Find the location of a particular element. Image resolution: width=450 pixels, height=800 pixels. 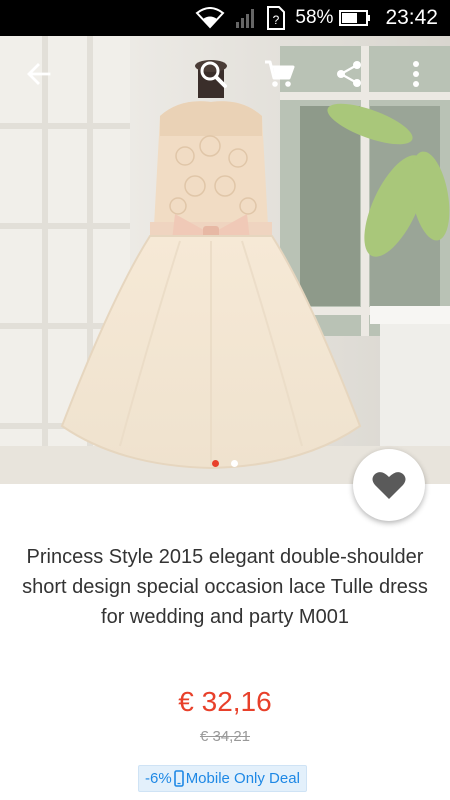

signal-icon is located at coordinates (246, 18).